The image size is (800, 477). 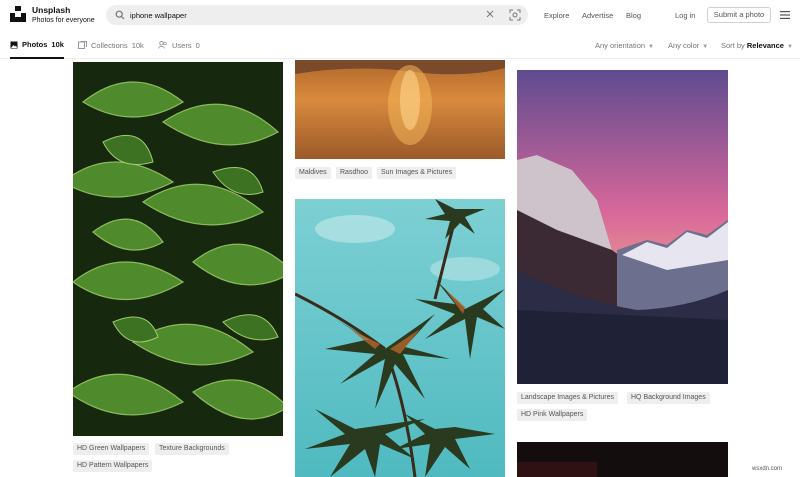 What do you see at coordinates (597, 15) in the screenshot?
I see `nav-advertise-link: Advertise` at bounding box center [597, 15].